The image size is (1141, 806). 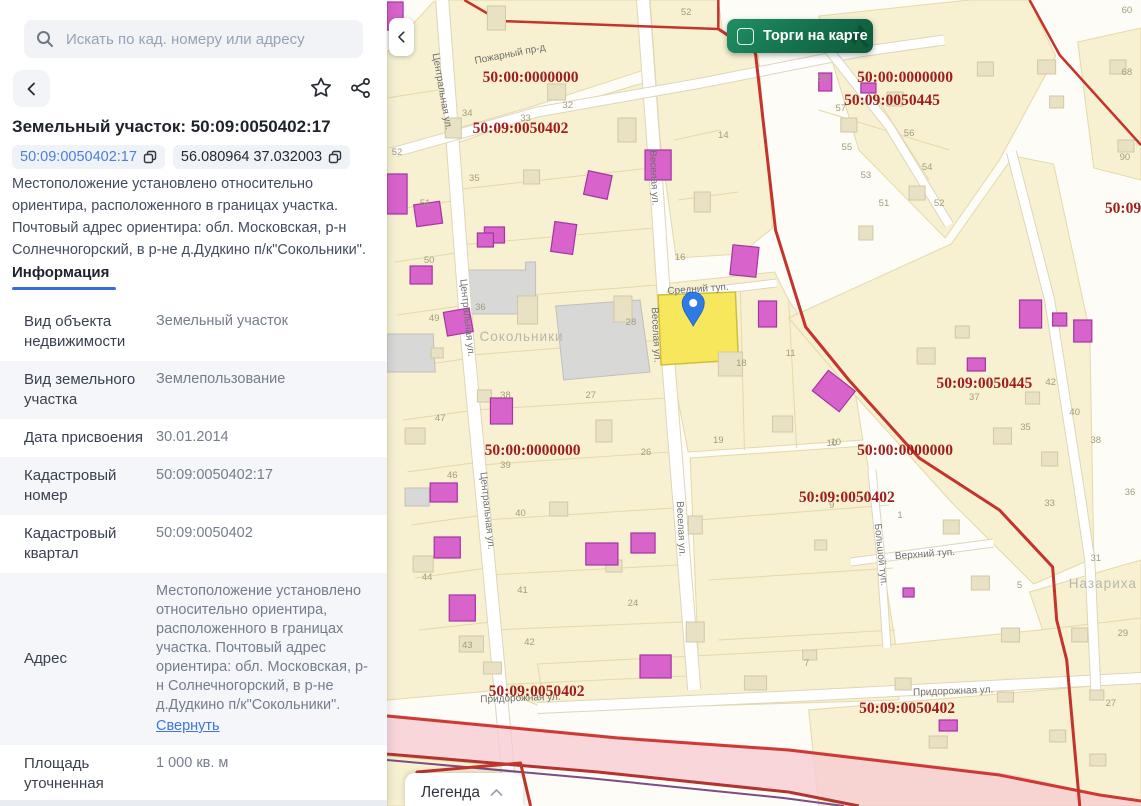 What do you see at coordinates (193, 544) in the screenshot?
I see `info-row: Кадастровый квартал 50:09:0050402` at bounding box center [193, 544].